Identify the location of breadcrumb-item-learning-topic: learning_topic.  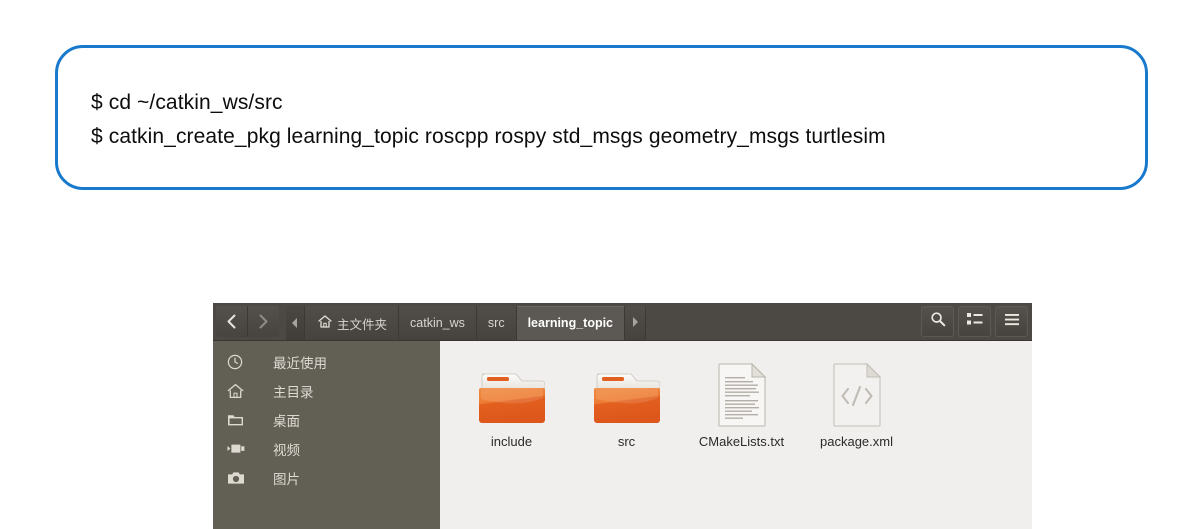
(571, 323).